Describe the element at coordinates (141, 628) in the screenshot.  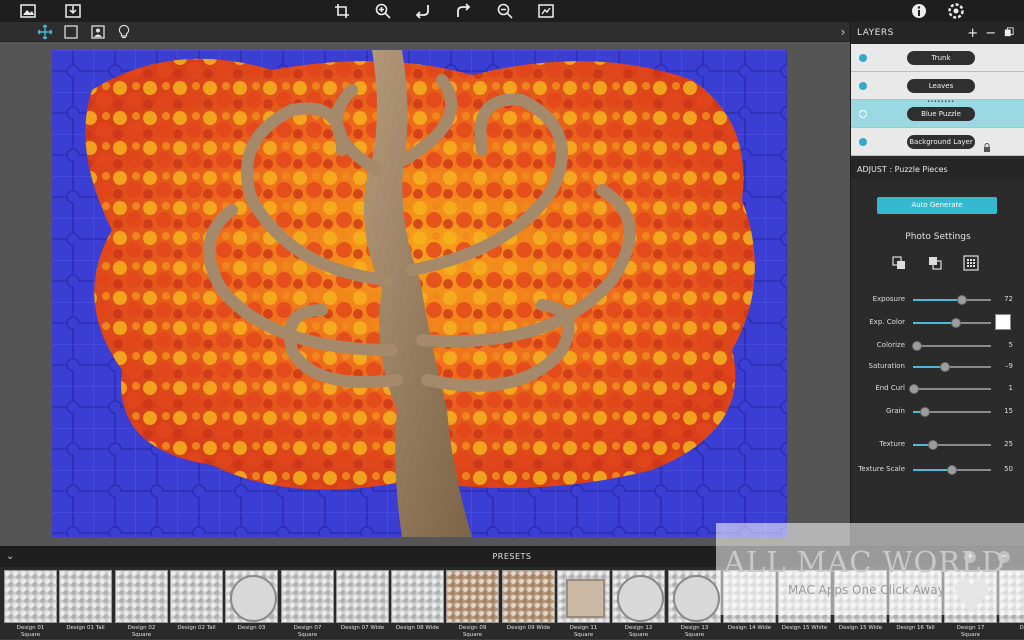
I see `preset-label-line1: Design 02` at that location.